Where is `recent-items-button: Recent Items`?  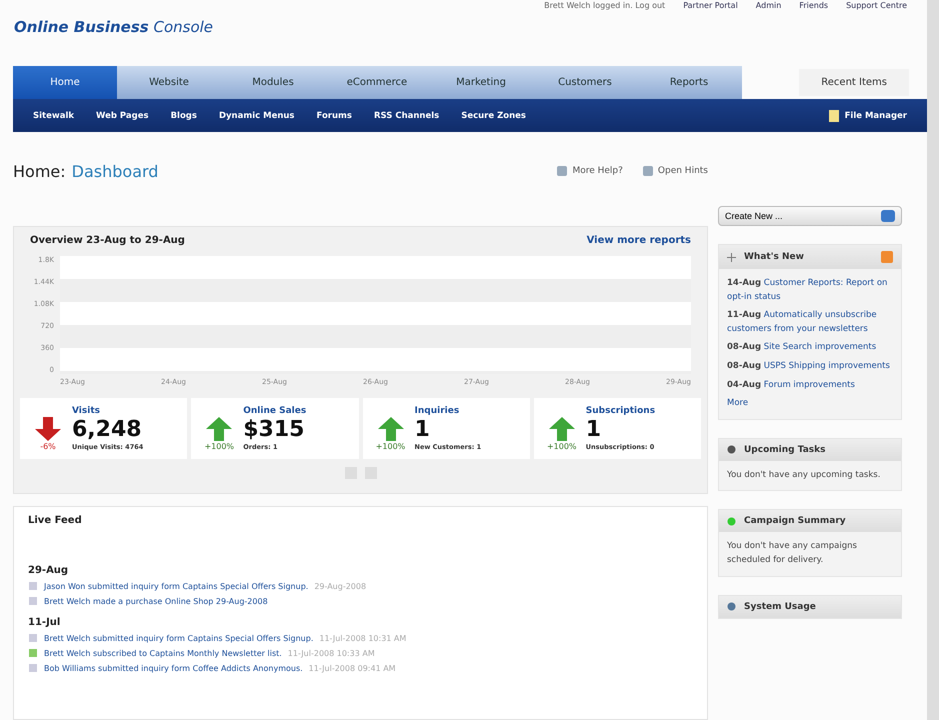 recent-items-button: Recent Items is located at coordinates (854, 82).